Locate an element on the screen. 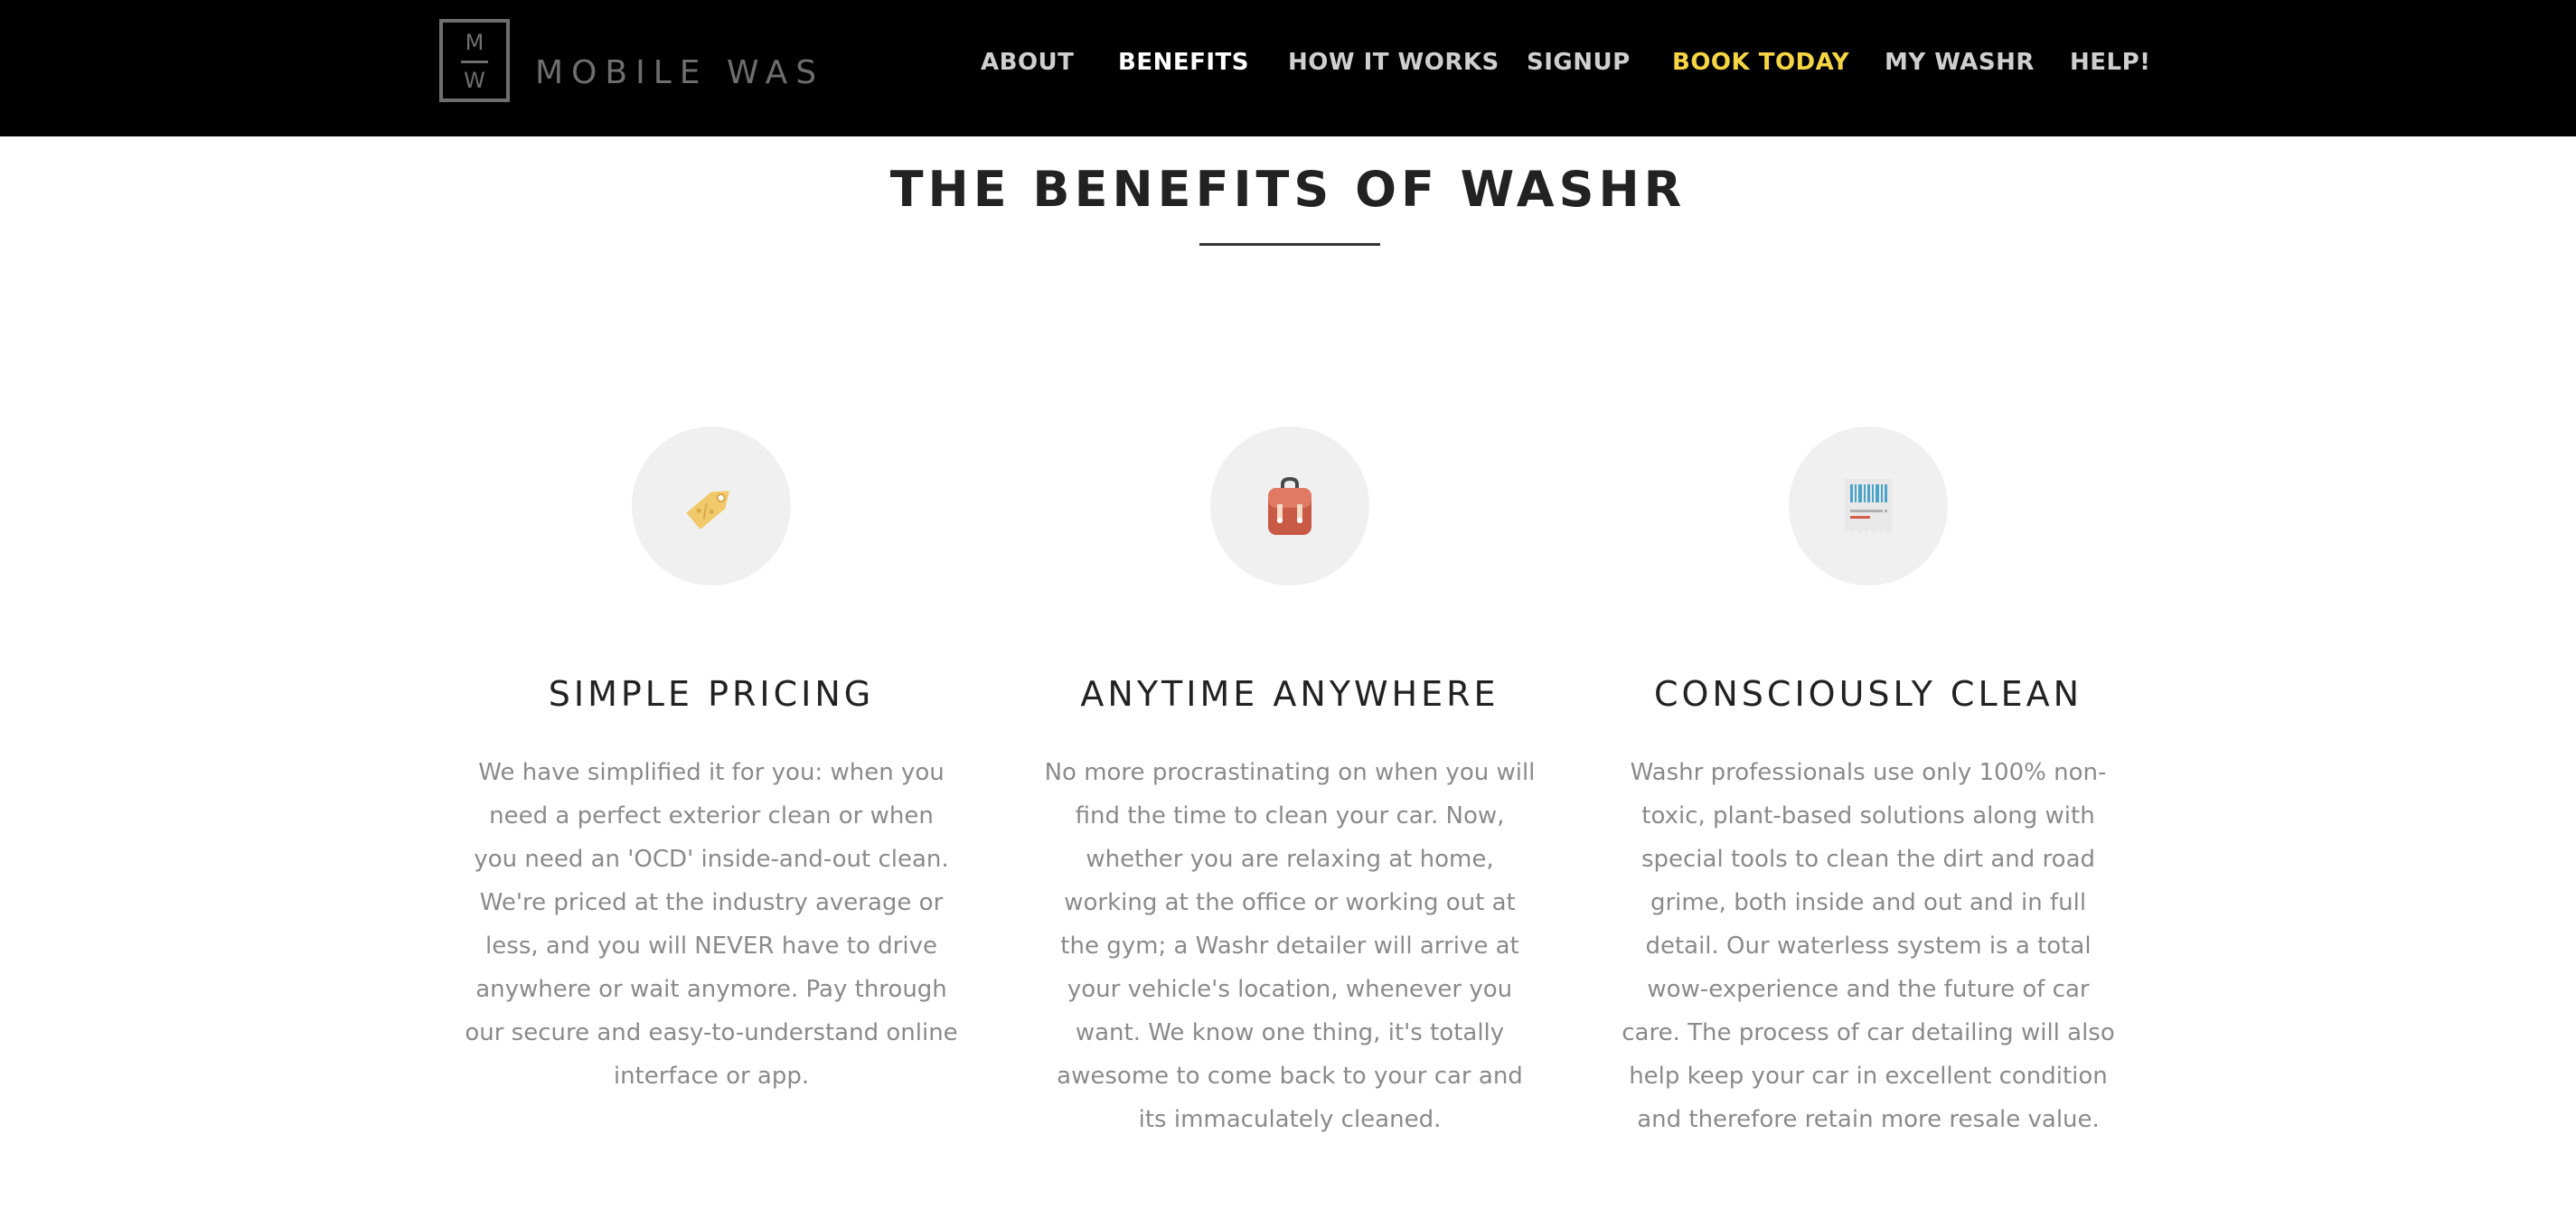 The height and width of the screenshot is (1228, 2576). price-tag-icon is located at coordinates (708, 510).